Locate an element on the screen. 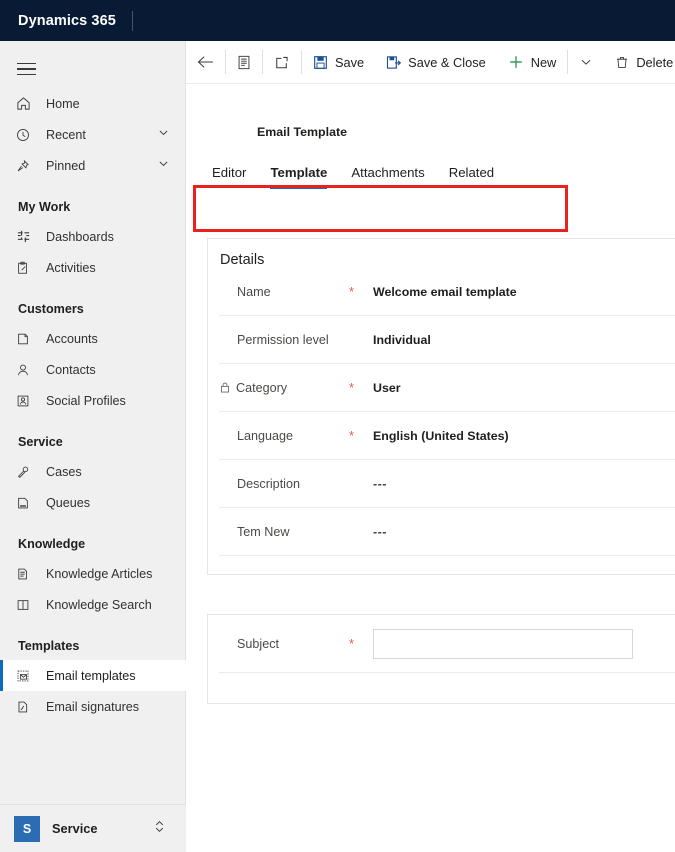 Image resolution: width=675 pixels, height=852 pixels. command-bar: Save Save & Close New Delete is located at coordinates (430, 62).